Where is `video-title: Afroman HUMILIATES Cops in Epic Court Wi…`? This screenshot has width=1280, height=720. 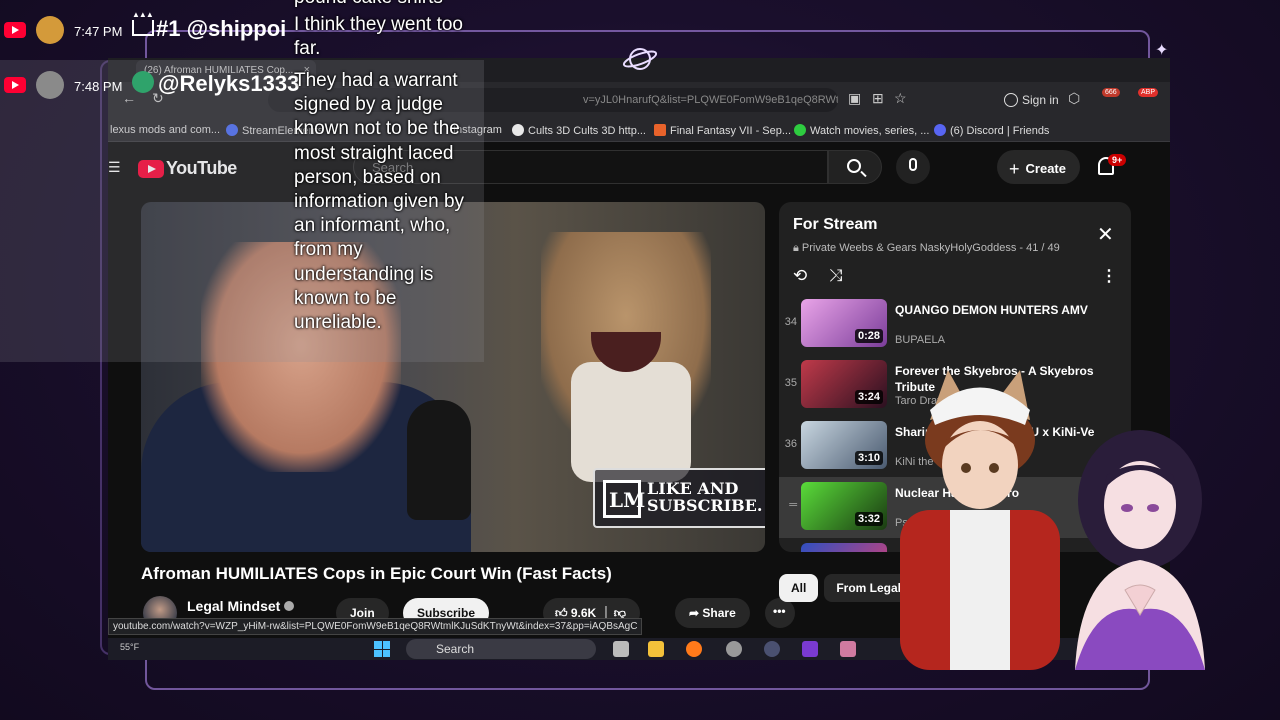 video-title: Afroman HUMILIATES Cops in Epic Court Wi… is located at coordinates (376, 573).